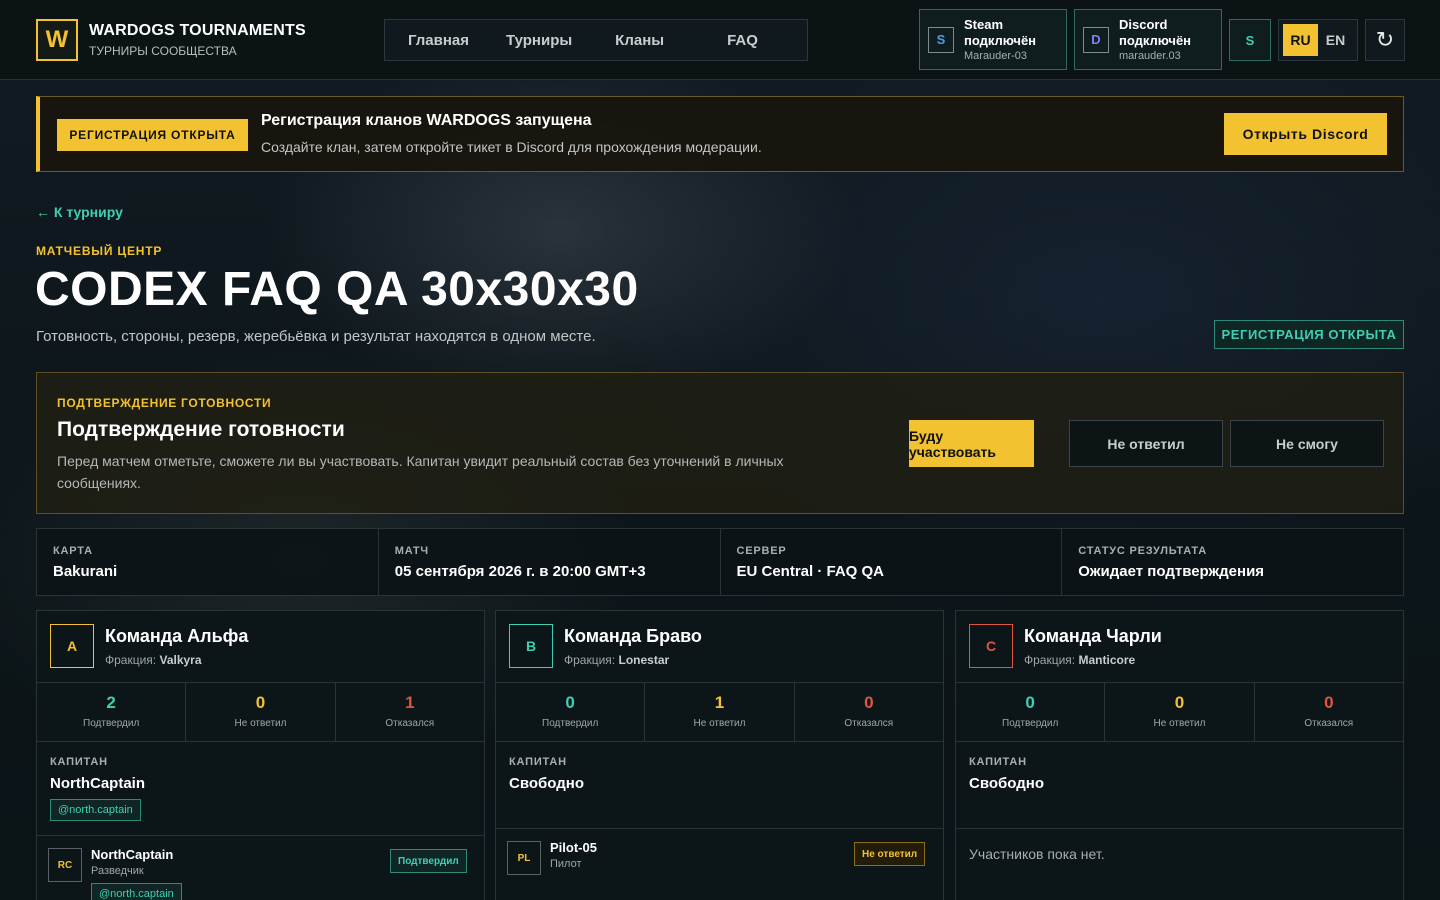  I want to click on team-name: Команда Чарли, so click(1093, 636).